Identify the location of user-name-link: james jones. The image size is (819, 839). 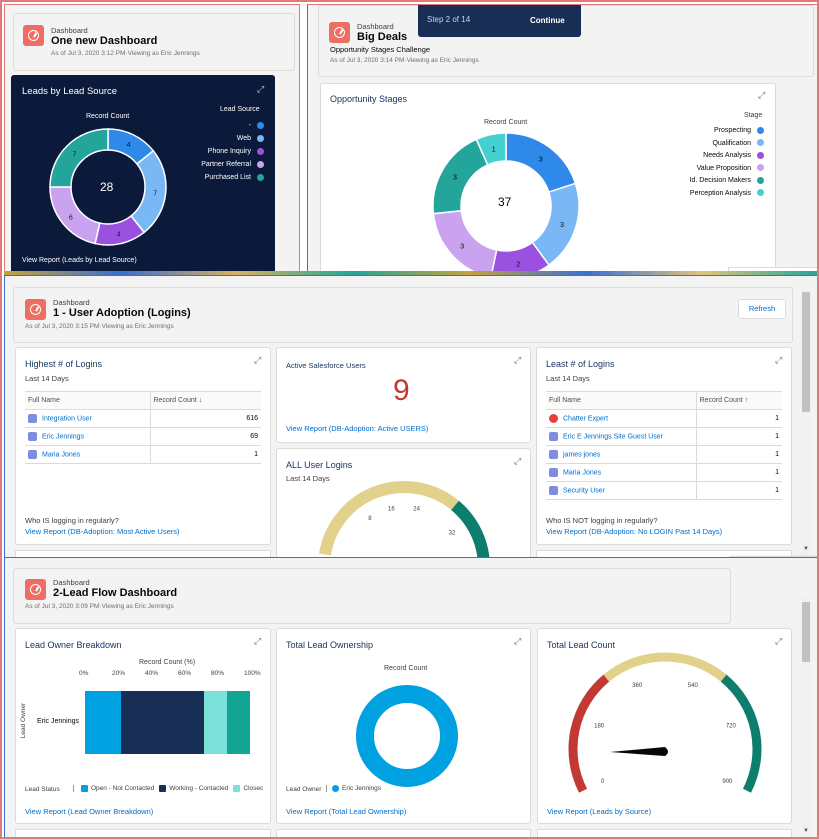
(581, 454).